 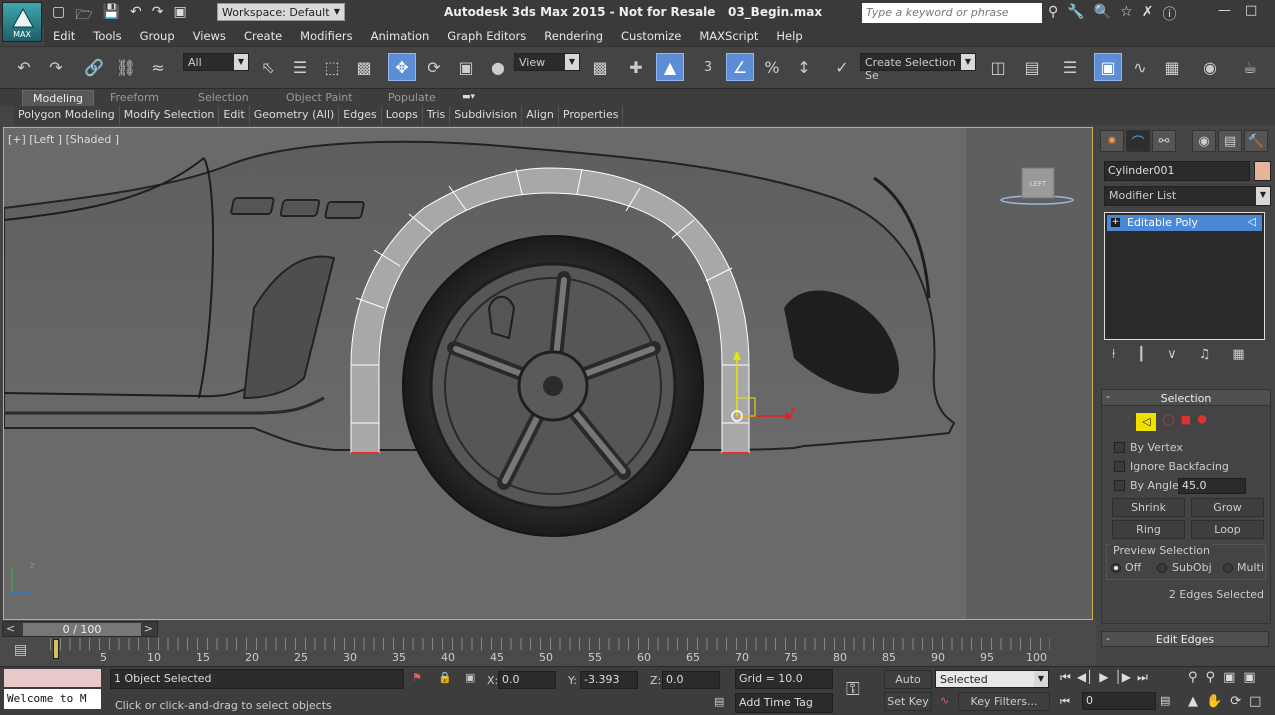 What do you see at coordinates (1251, 10) in the screenshot?
I see `maximize-icon: □` at bounding box center [1251, 10].